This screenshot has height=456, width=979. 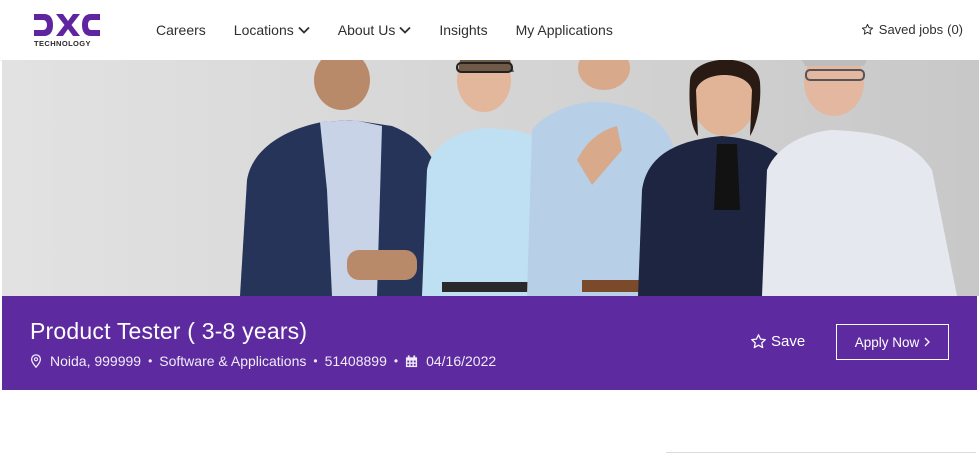 What do you see at coordinates (788, 341) in the screenshot?
I see `save-job-label: Save` at bounding box center [788, 341].